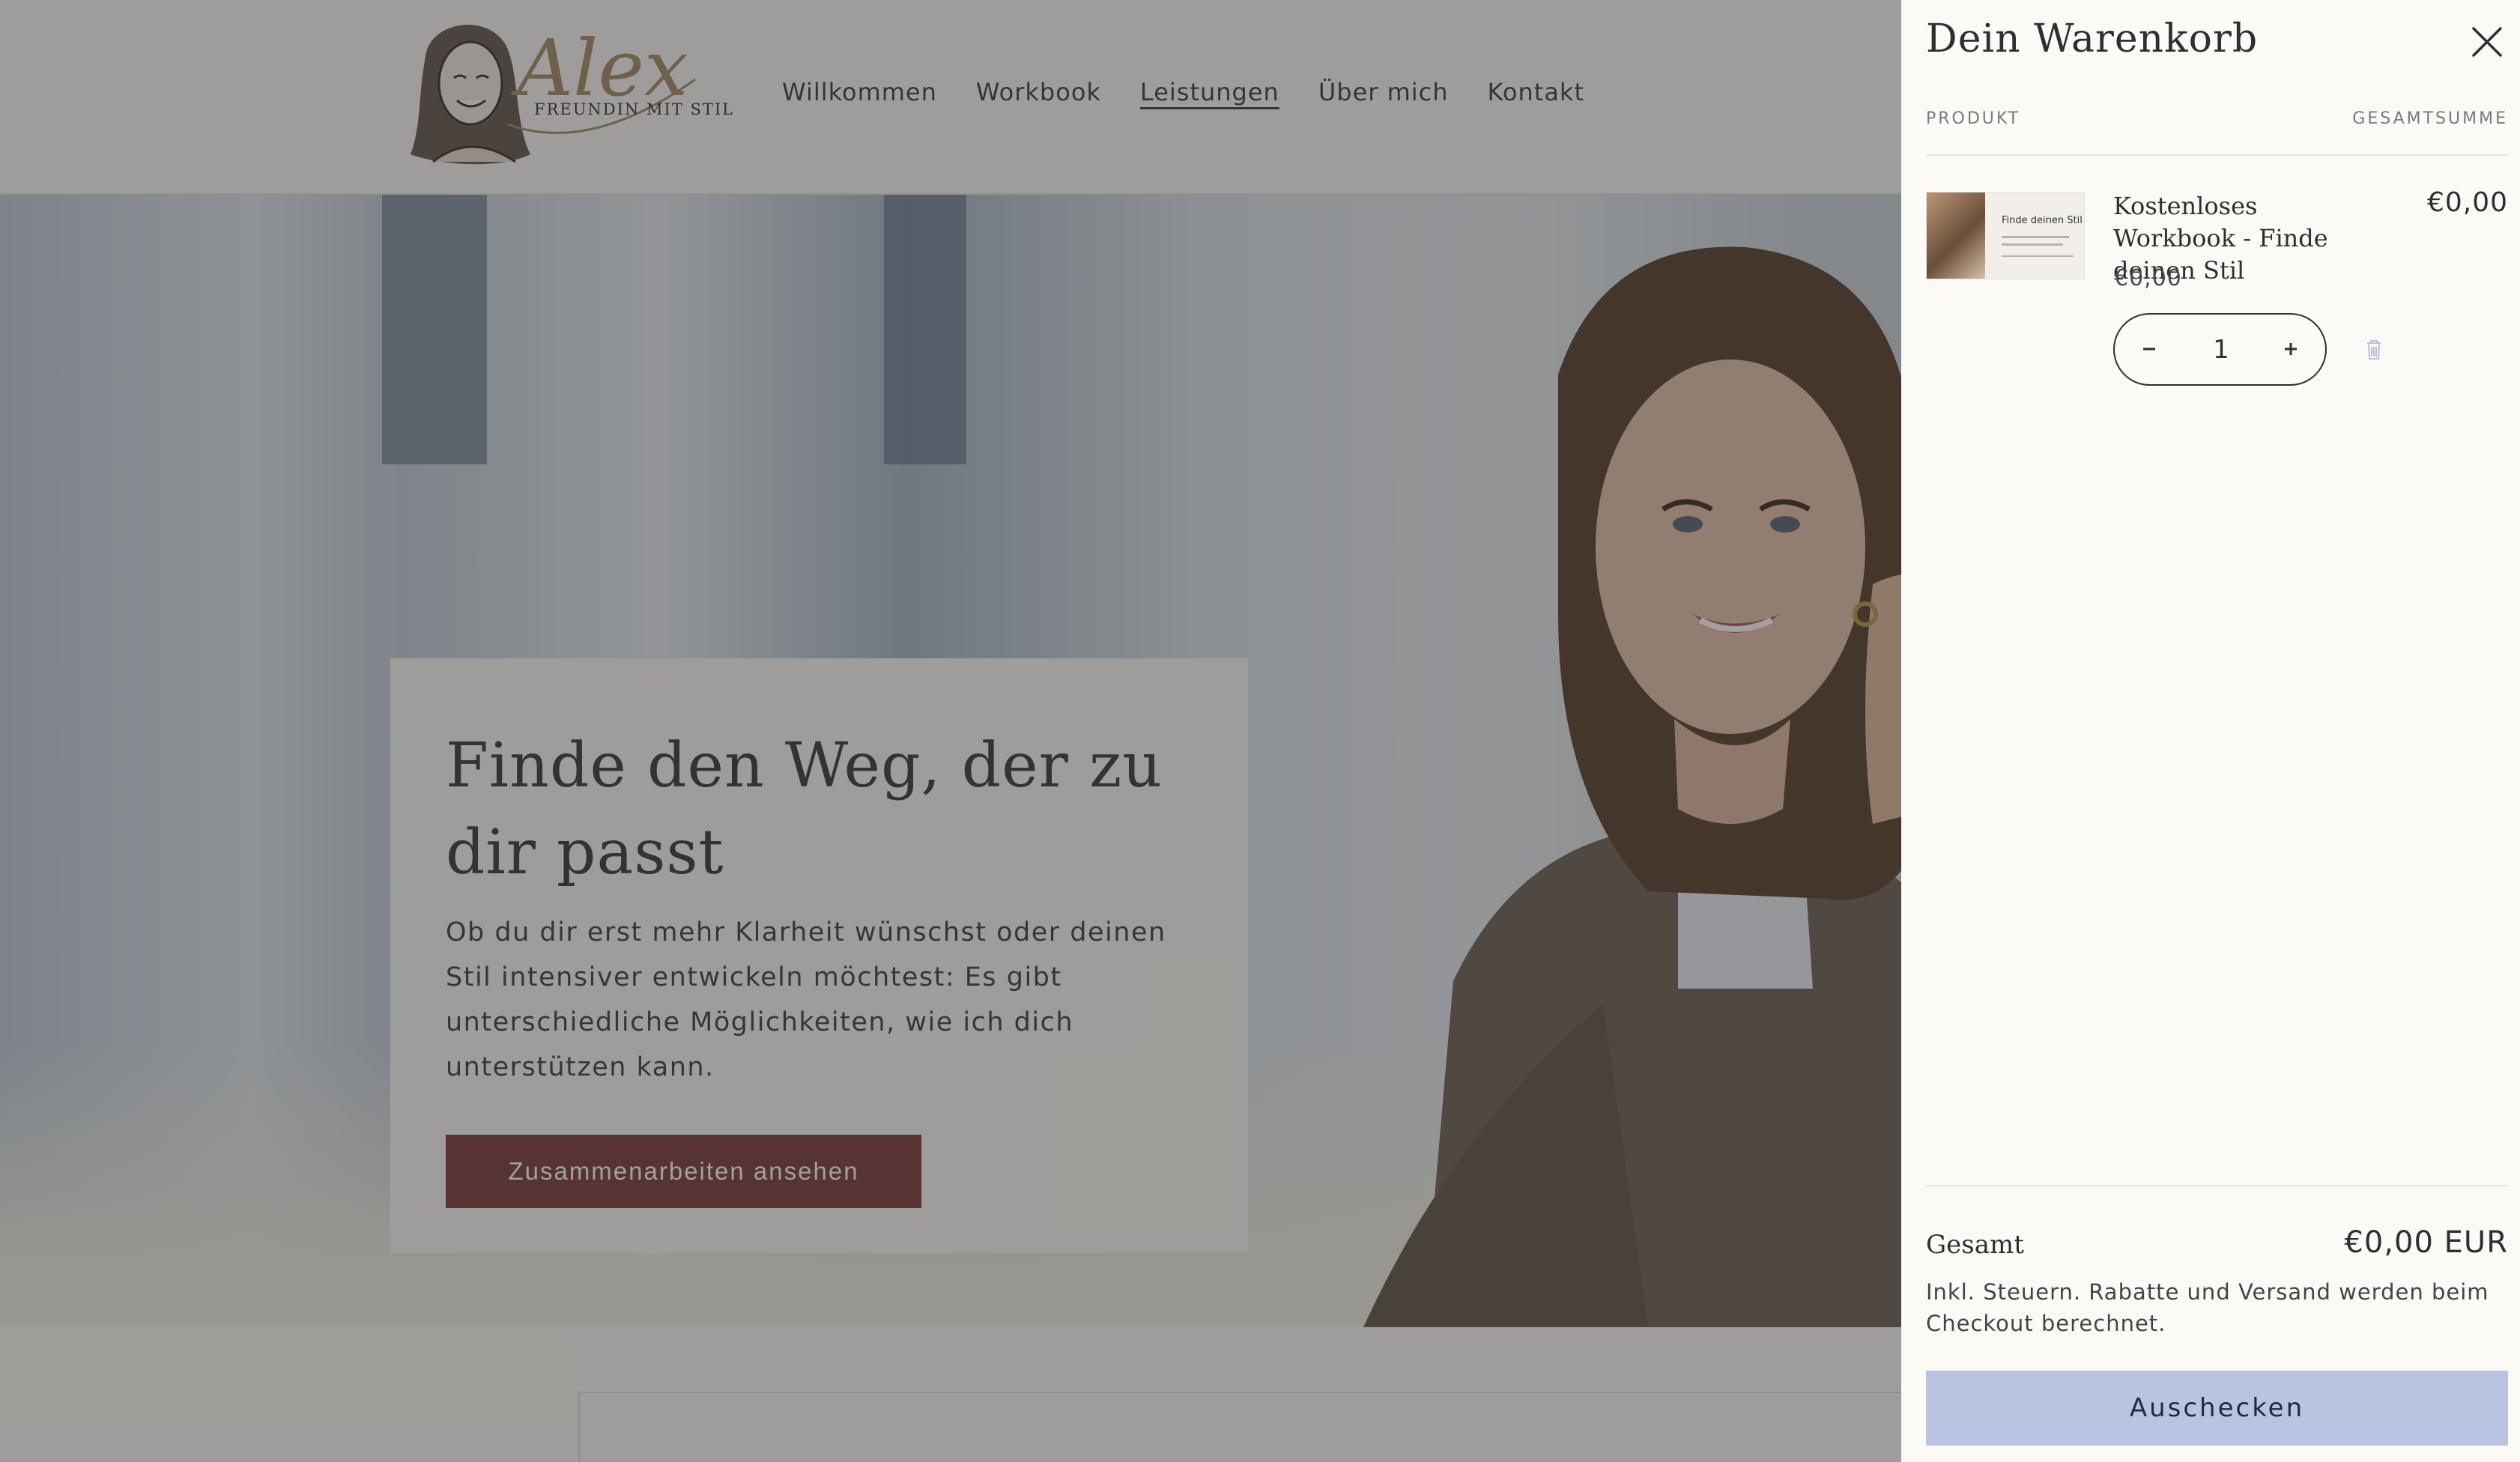 Image resolution: width=2520 pixels, height=1462 pixels. I want to click on remove-item-button, so click(2374, 350).